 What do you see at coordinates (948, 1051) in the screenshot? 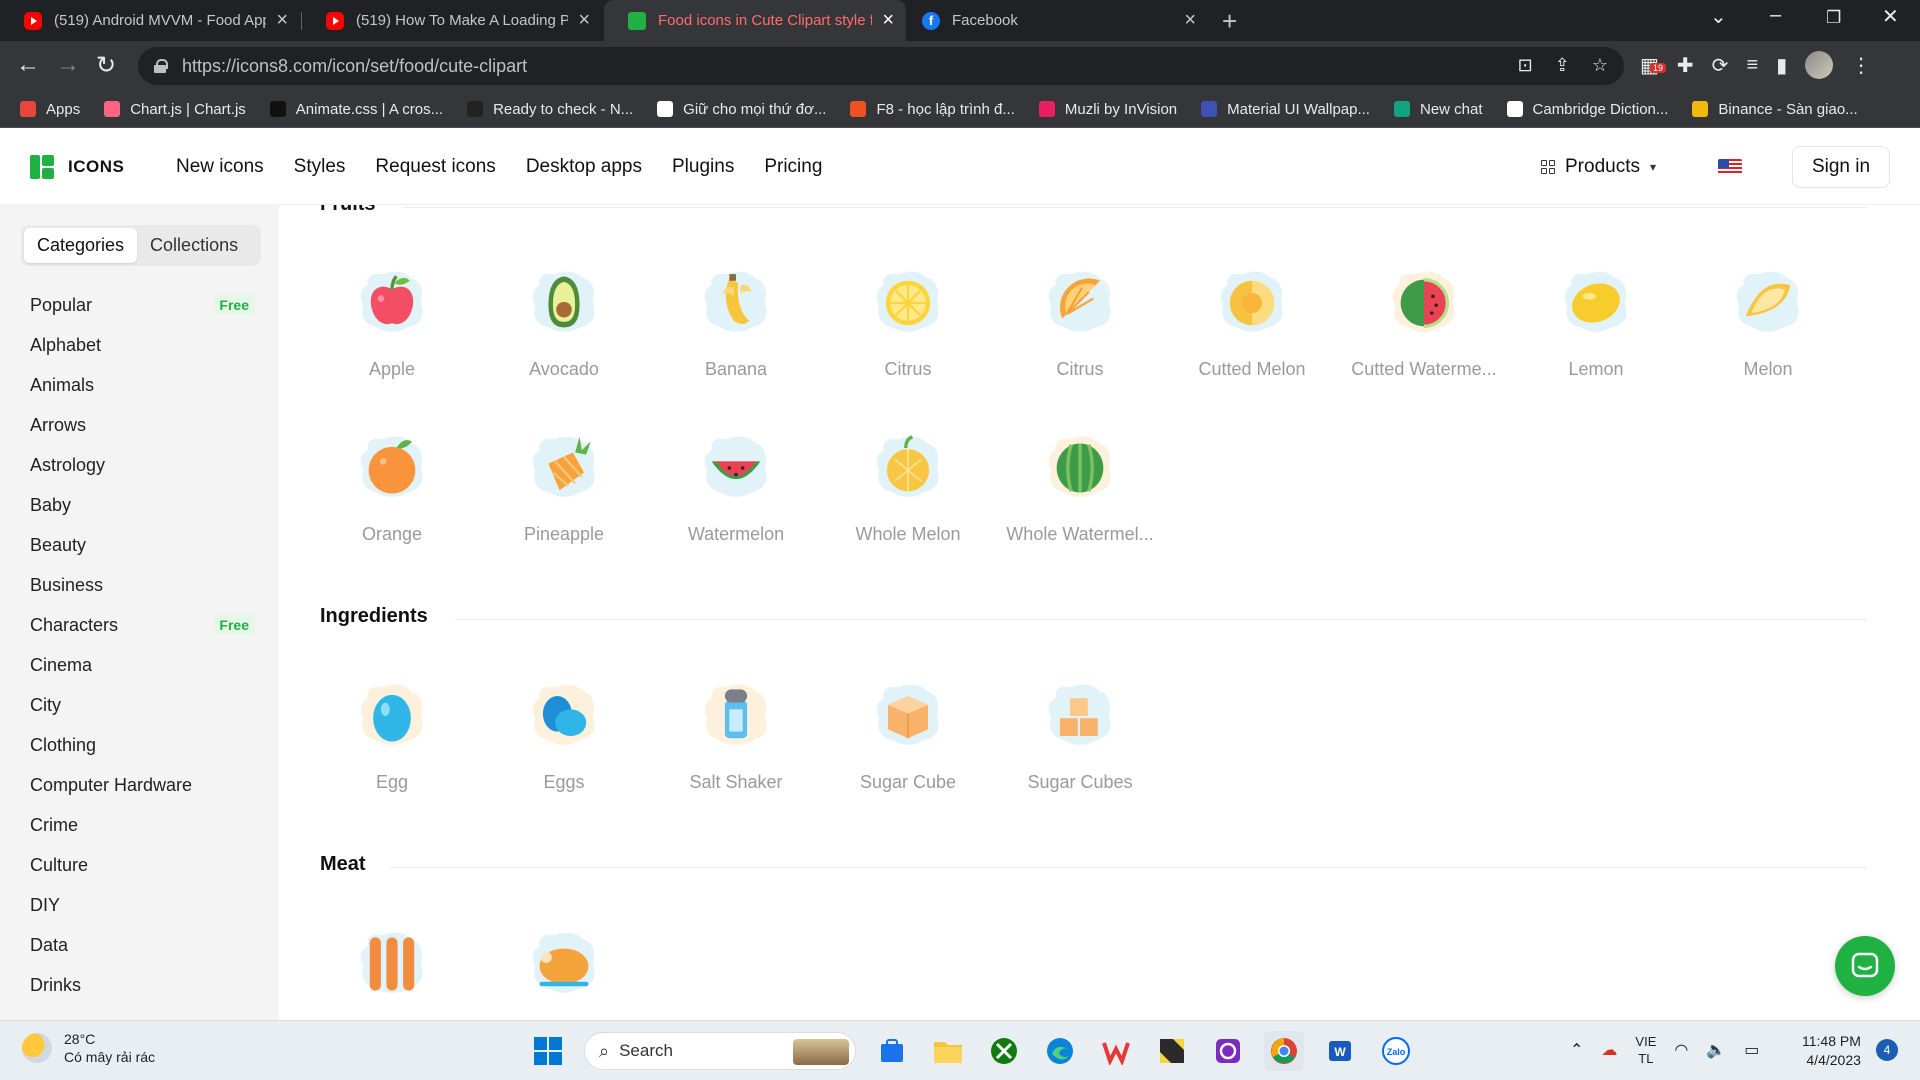
I see `file-explorer-icon` at bounding box center [948, 1051].